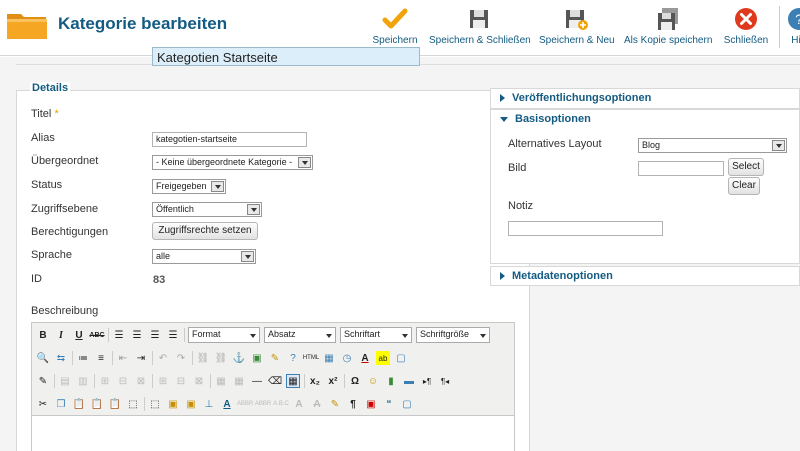 The width and height of the screenshot is (800, 451). Describe the element at coordinates (229, 139) in the screenshot. I see `alias-input: kategotien-startseite` at that location.